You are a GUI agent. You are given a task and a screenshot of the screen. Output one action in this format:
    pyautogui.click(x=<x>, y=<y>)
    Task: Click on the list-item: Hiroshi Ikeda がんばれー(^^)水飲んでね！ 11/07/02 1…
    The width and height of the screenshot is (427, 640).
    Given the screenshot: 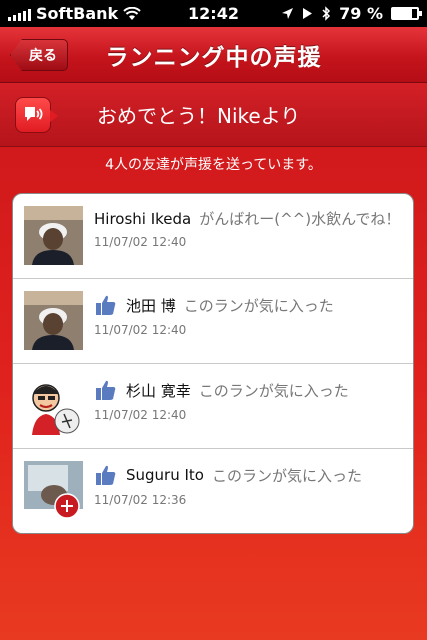 What is the action you would take?
    pyautogui.click(x=213, y=236)
    